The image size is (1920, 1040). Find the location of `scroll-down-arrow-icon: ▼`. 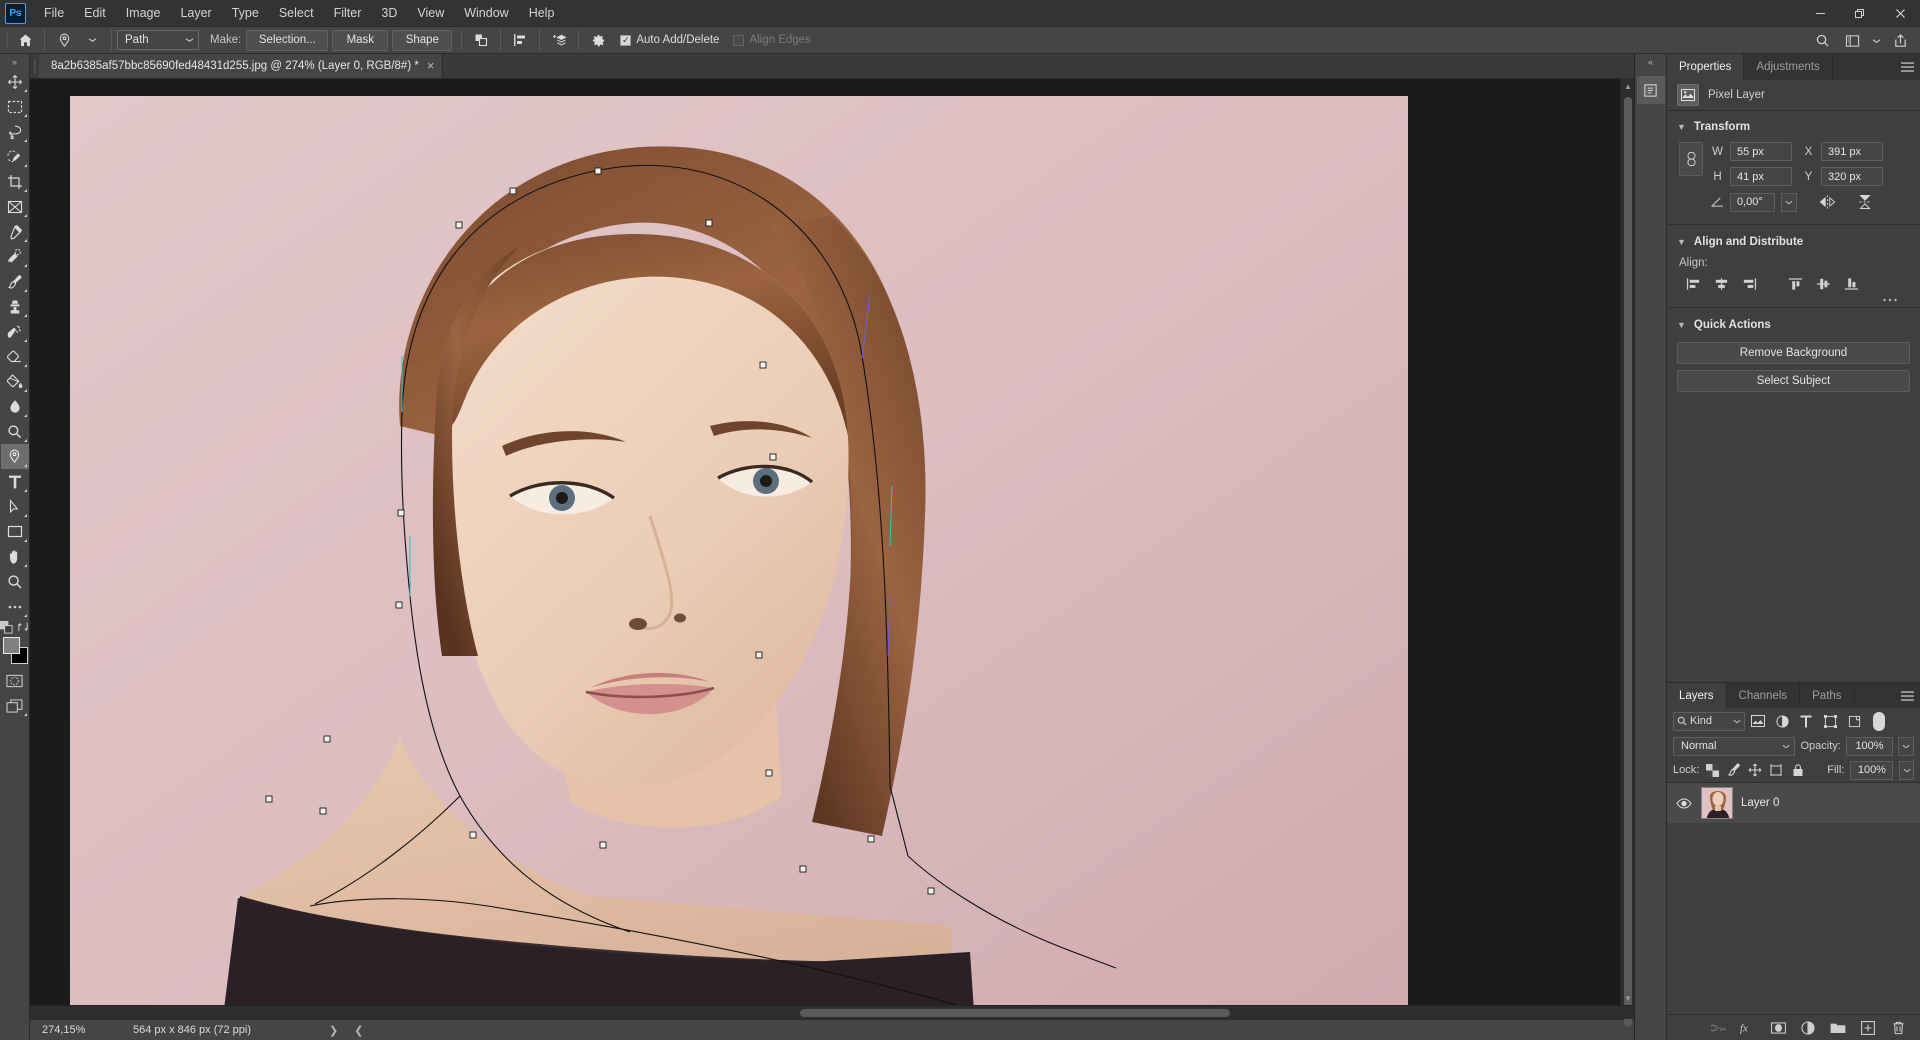

scroll-down-arrow-icon: ▼ is located at coordinates (1628, 998).